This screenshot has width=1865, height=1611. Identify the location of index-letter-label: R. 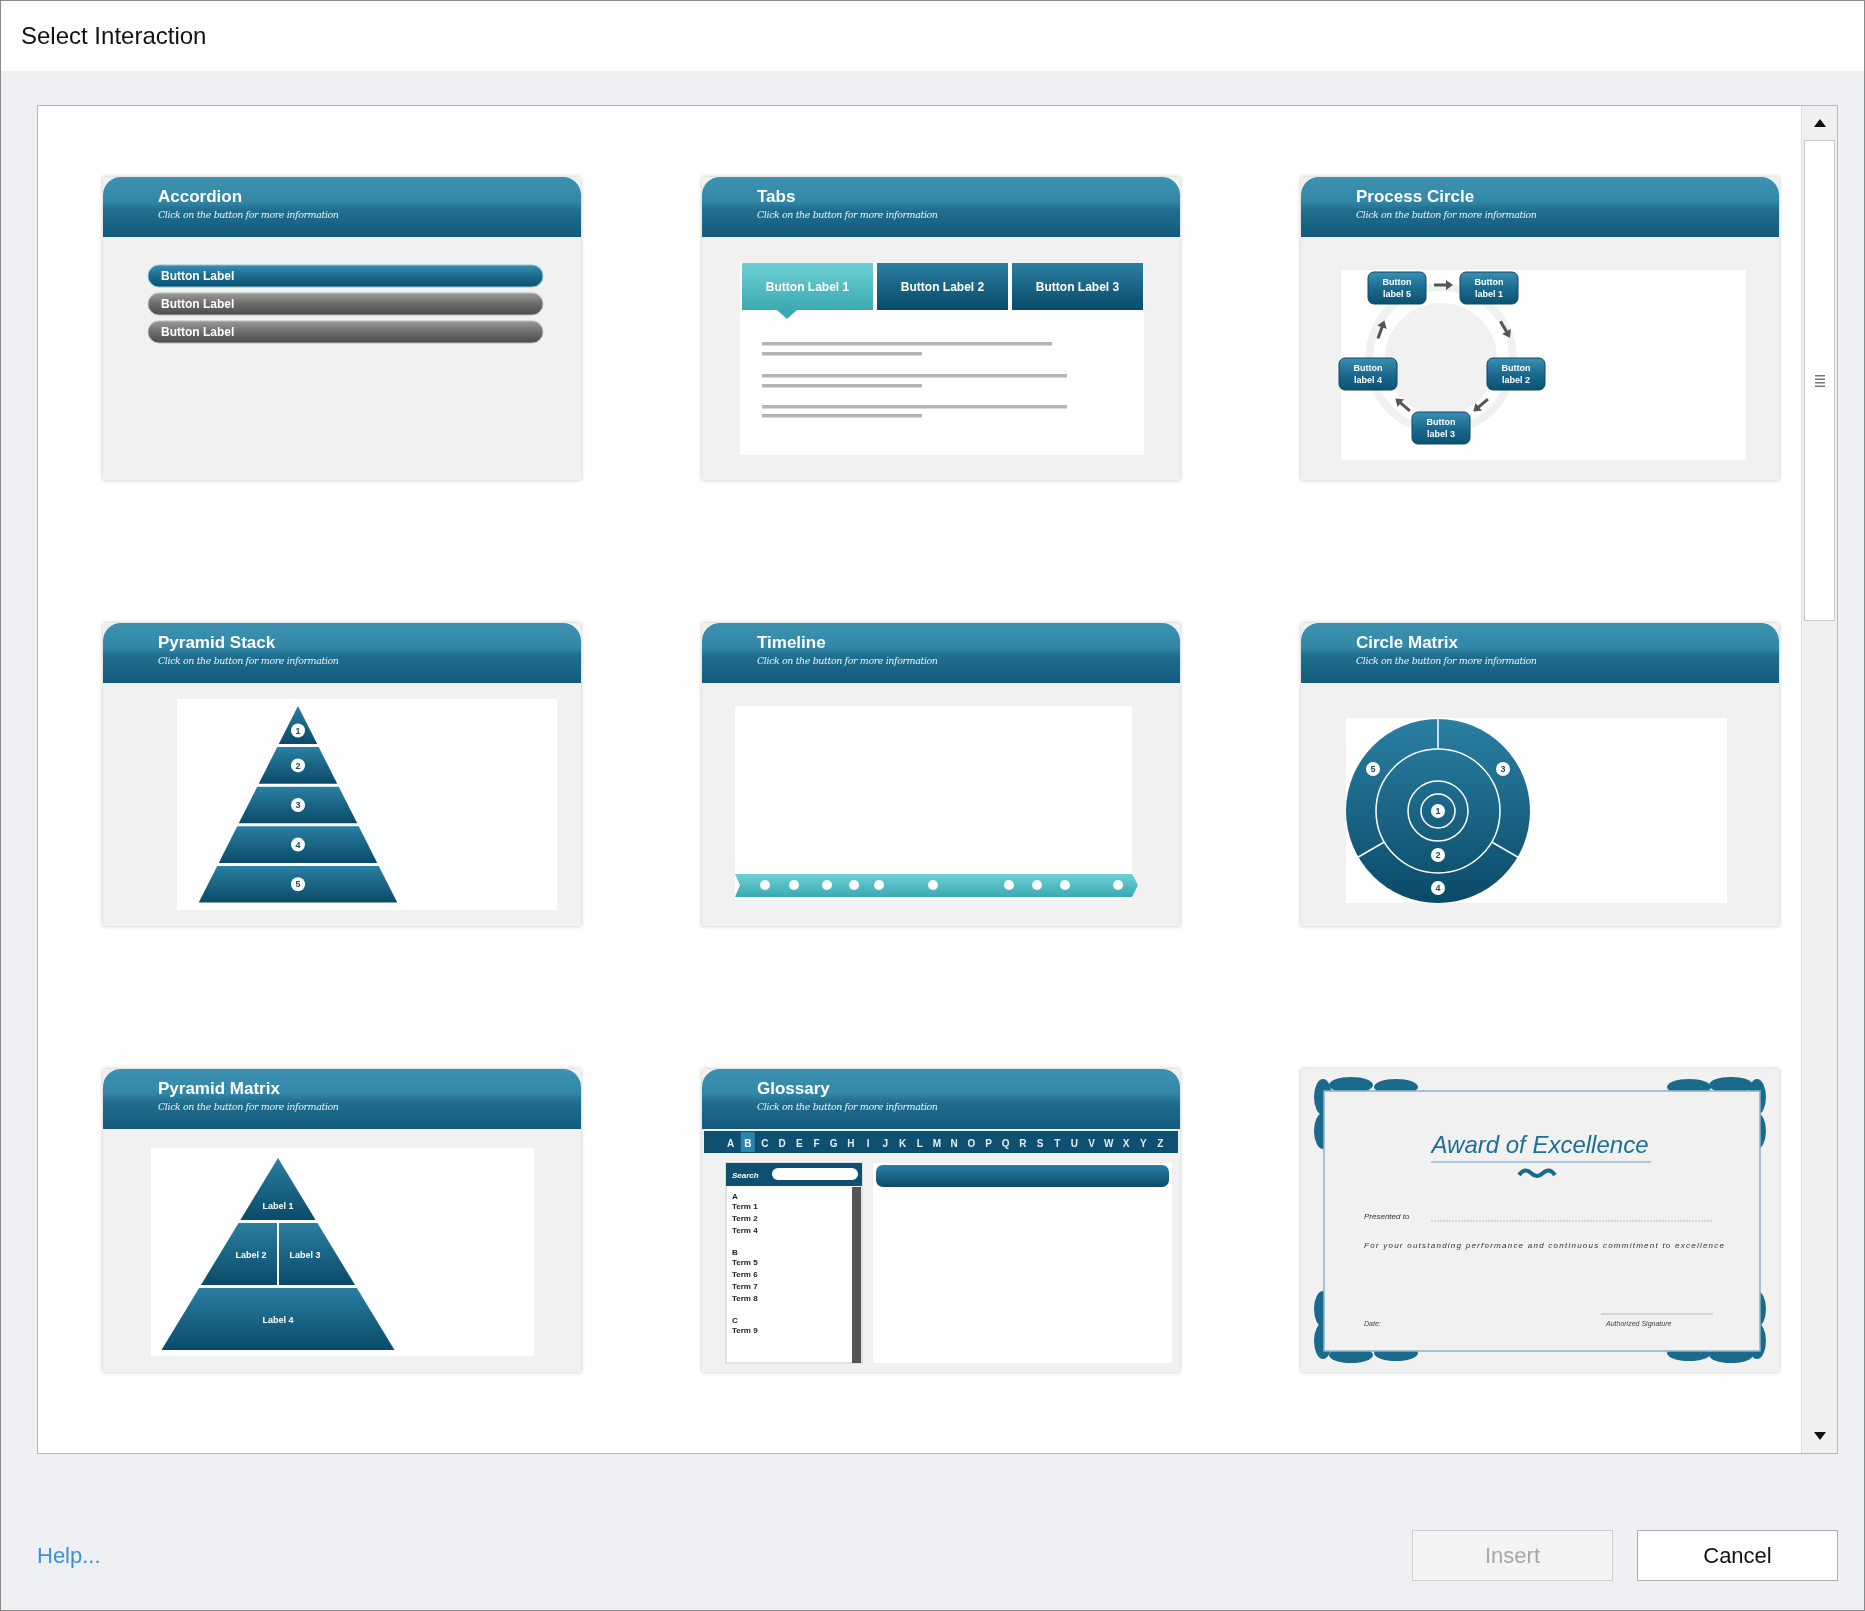
(1023, 1143).